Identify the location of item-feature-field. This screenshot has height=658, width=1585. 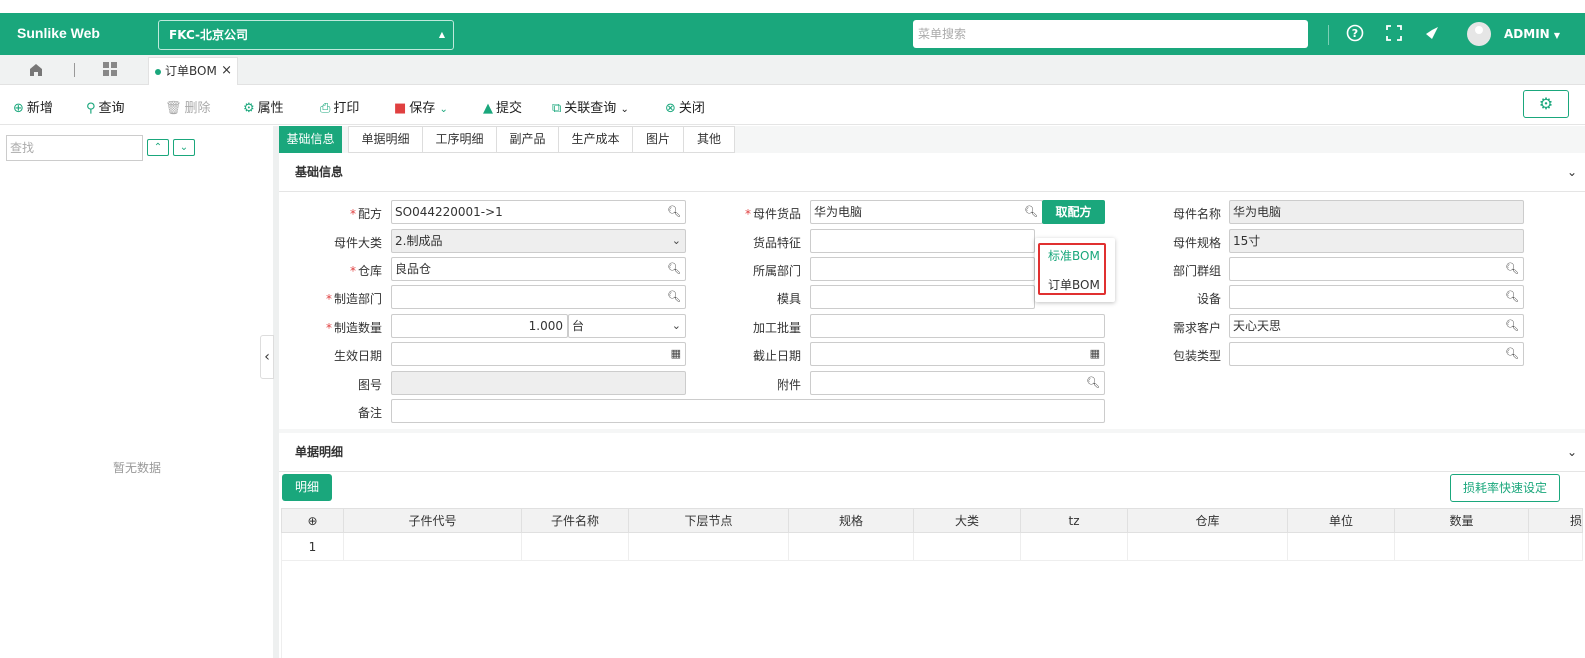
(922, 241).